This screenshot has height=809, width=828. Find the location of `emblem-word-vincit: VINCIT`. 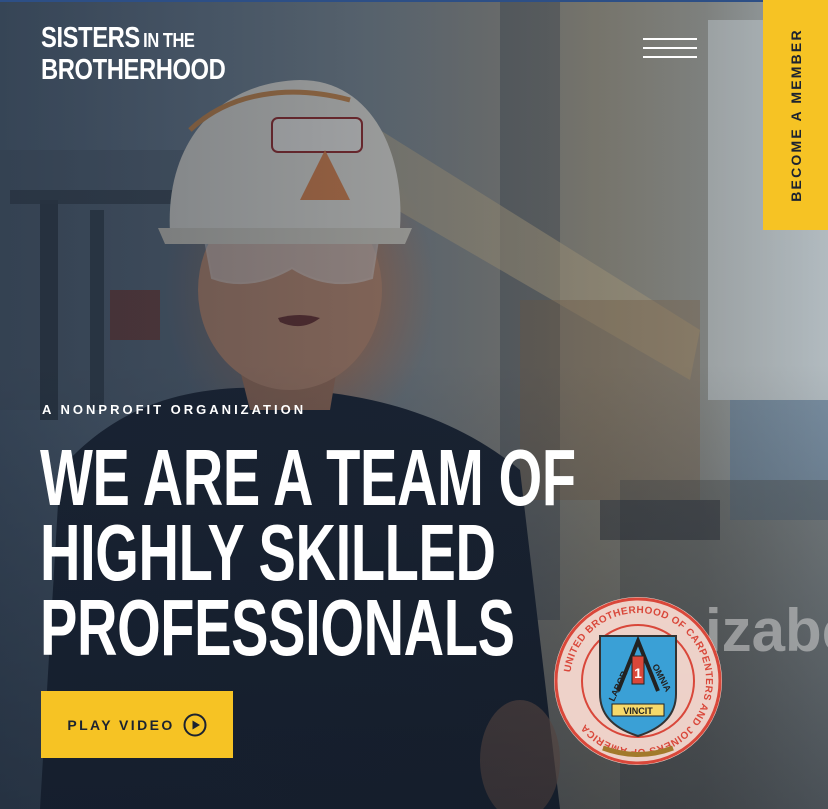

emblem-word-vincit: VINCIT is located at coordinates (638, 711).